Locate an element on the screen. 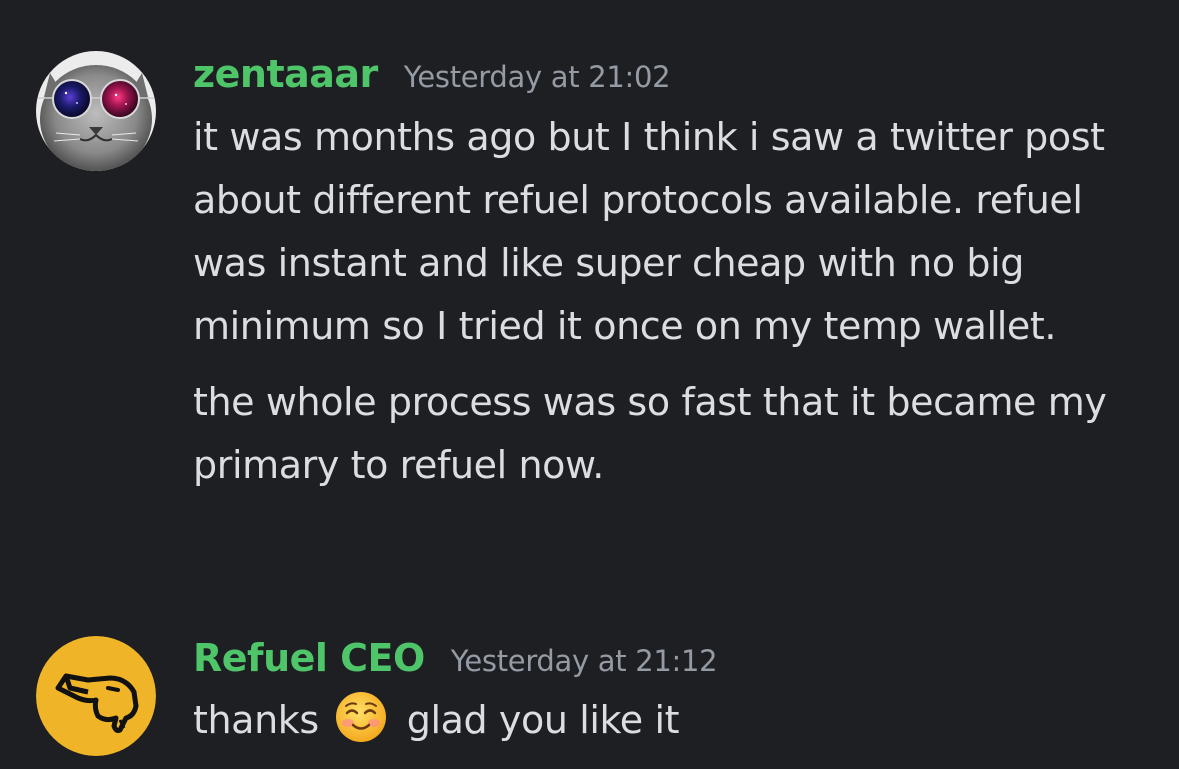 This screenshot has width=1179, height=769. timestamp: Yesterday at 21:12 is located at coordinates (584, 661).